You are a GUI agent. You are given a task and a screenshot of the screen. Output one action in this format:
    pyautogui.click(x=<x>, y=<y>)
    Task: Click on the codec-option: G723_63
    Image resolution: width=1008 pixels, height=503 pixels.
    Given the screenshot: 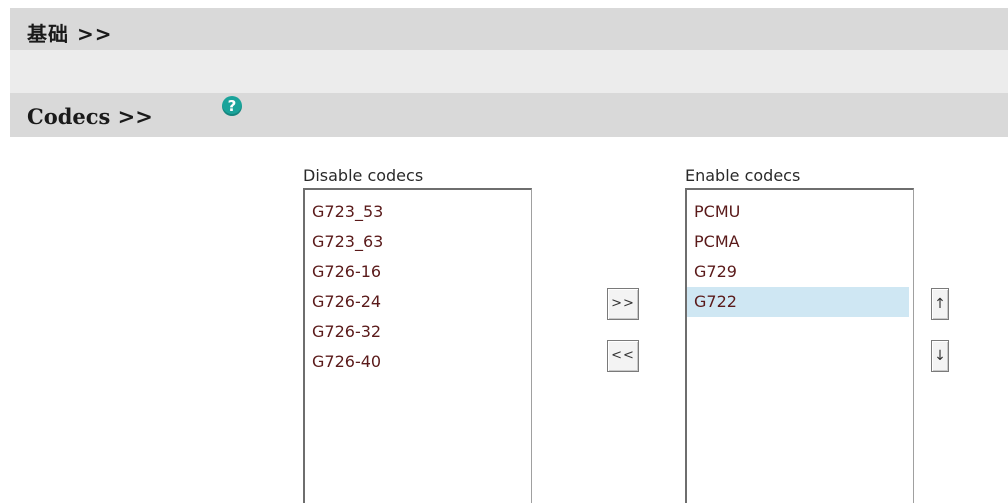 What is the action you would take?
    pyautogui.click(x=418, y=242)
    